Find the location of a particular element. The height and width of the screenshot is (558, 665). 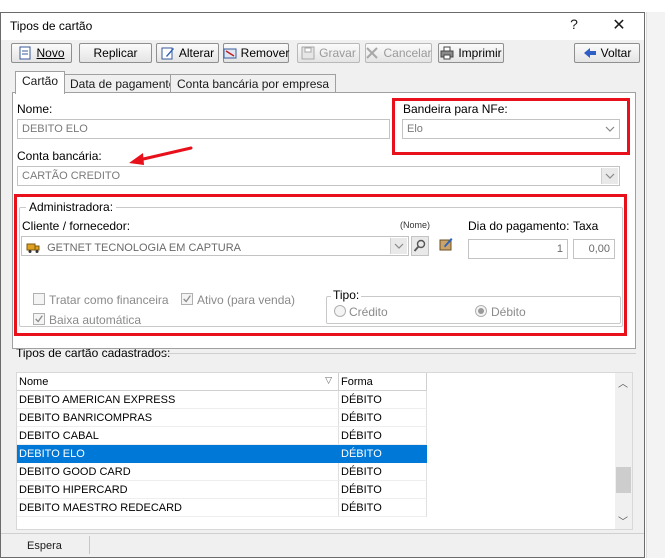

table-row: DEBITO GOOD CARD DÉBITO is located at coordinates (222, 472).